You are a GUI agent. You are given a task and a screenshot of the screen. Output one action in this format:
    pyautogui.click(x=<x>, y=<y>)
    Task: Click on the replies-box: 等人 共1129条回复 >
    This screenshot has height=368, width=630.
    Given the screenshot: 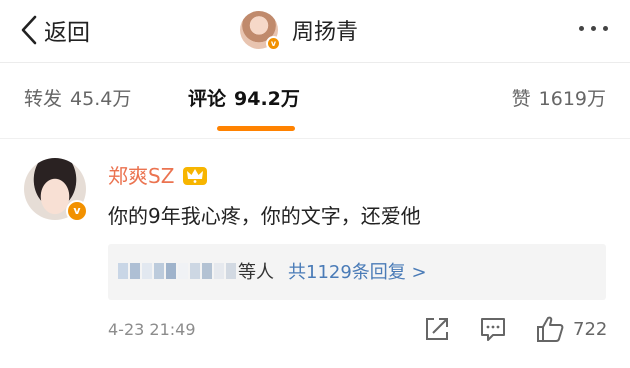 What is the action you would take?
    pyautogui.click(x=357, y=272)
    